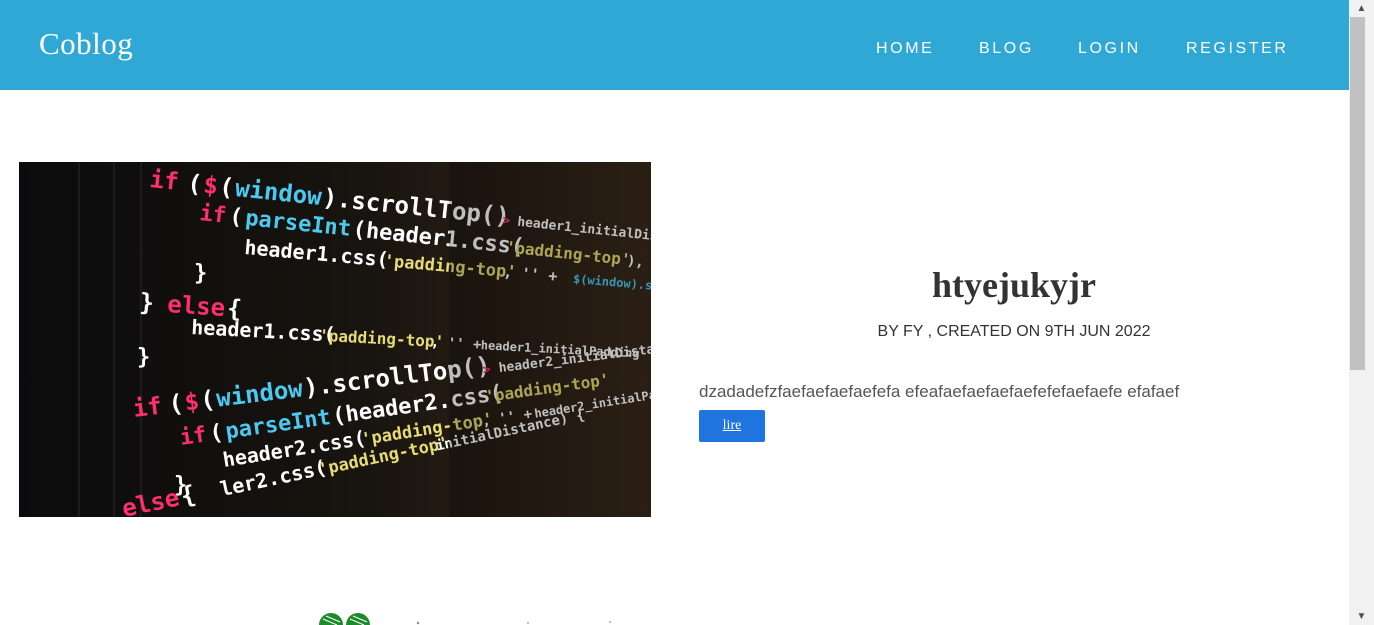  I want to click on nav-register-link: REGISTER, so click(1237, 49).